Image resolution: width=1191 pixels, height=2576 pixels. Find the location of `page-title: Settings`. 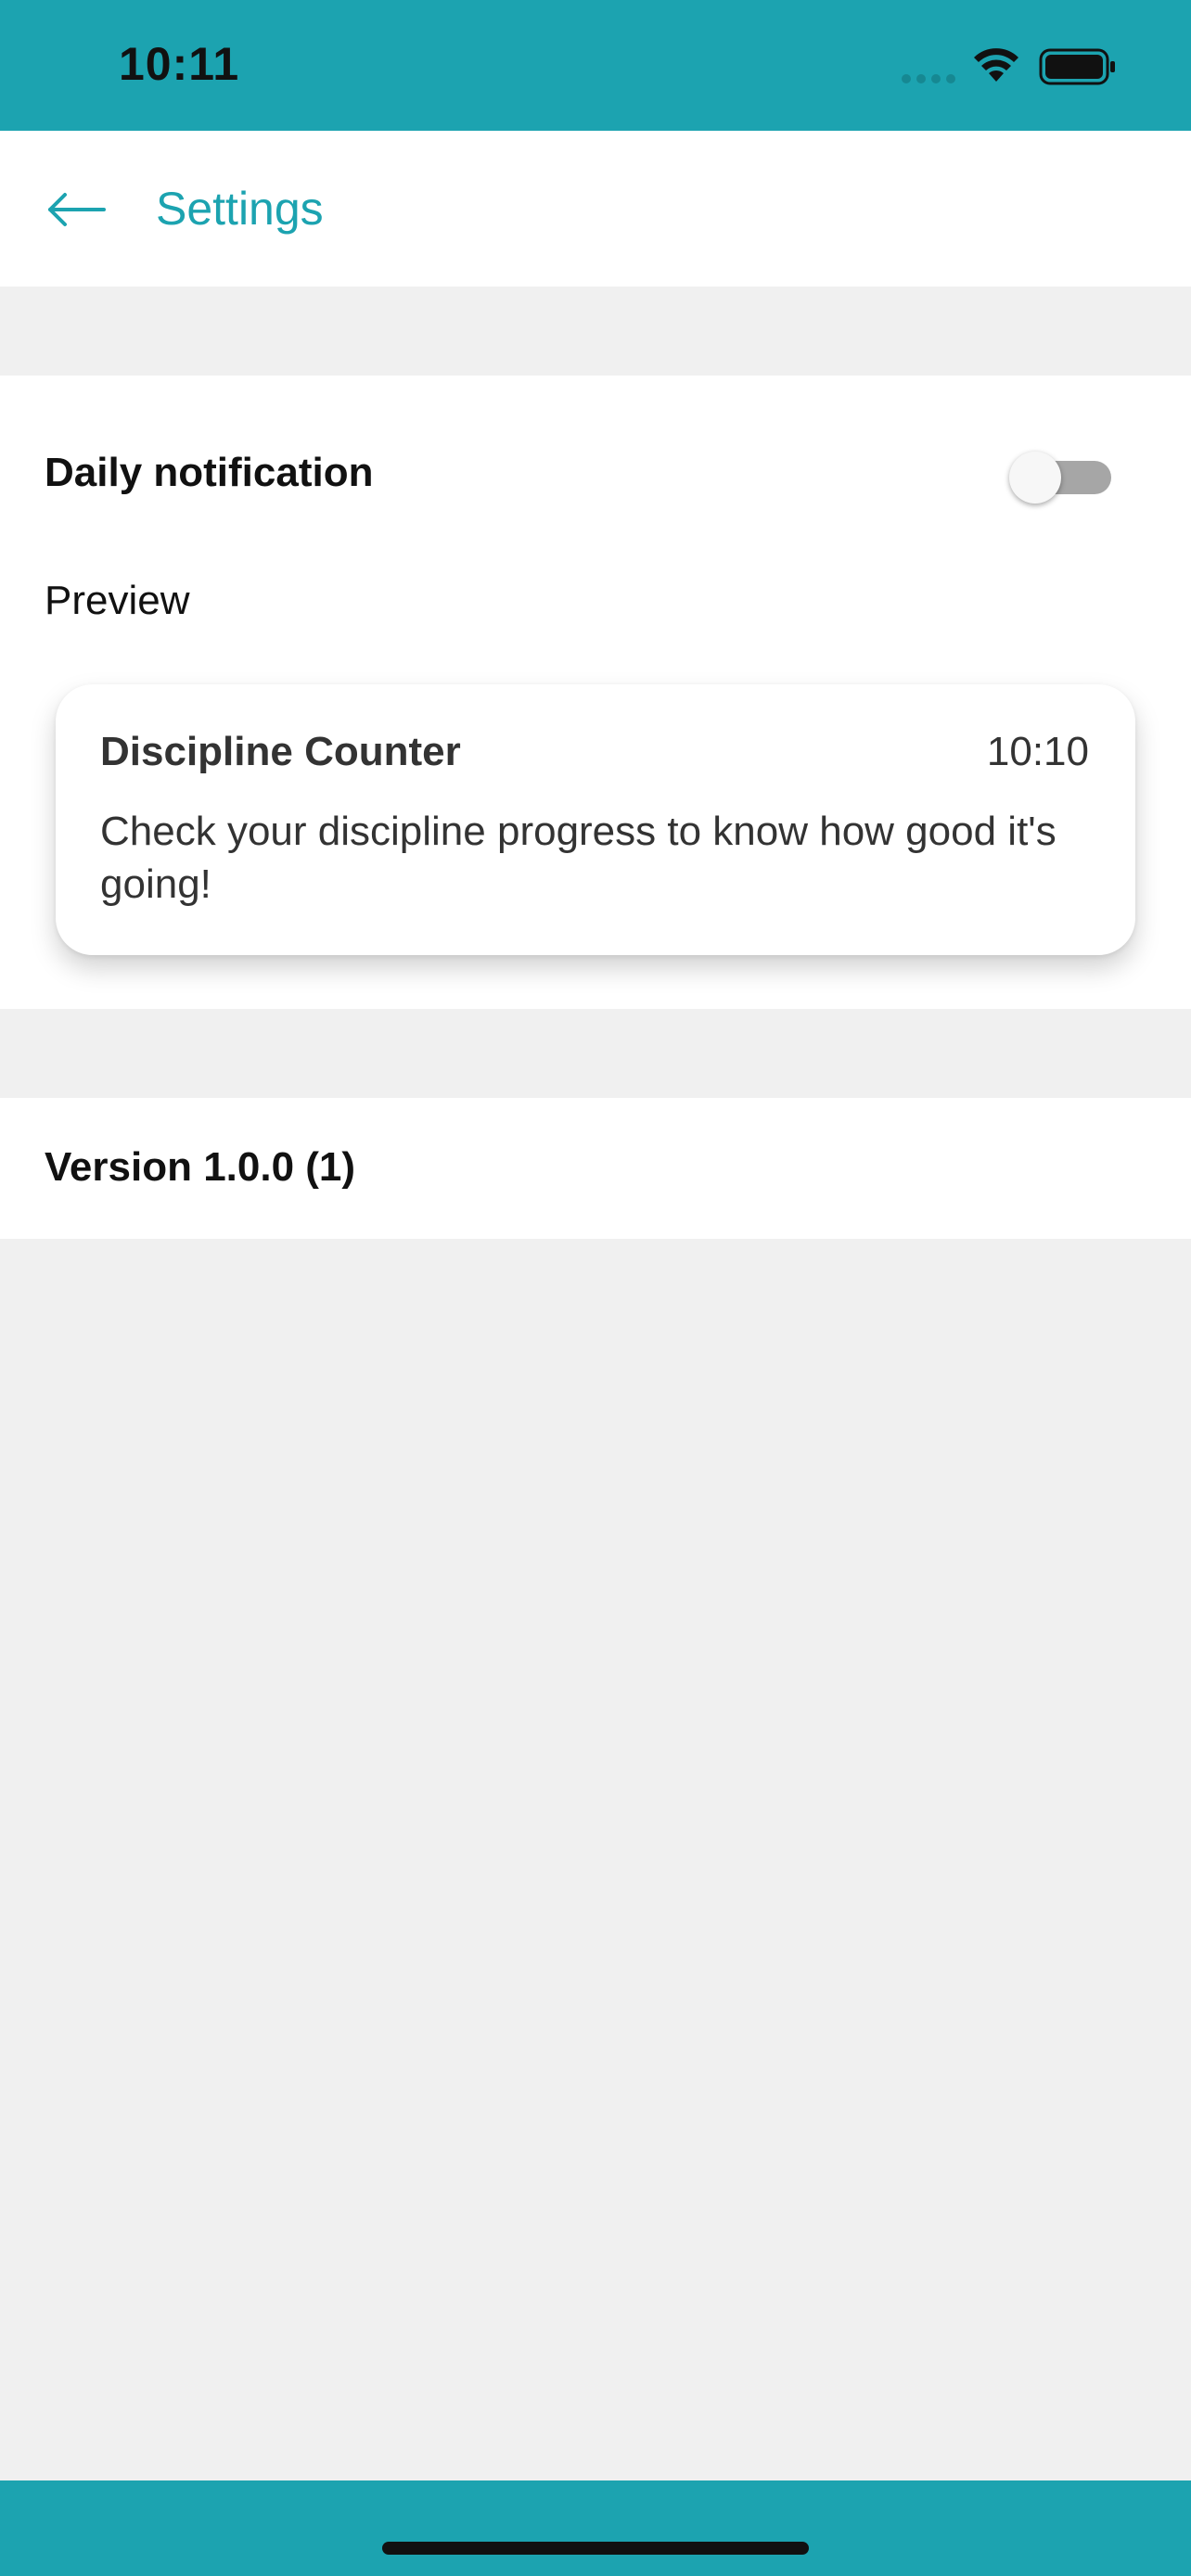

page-title: Settings is located at coordinates (240, 209).